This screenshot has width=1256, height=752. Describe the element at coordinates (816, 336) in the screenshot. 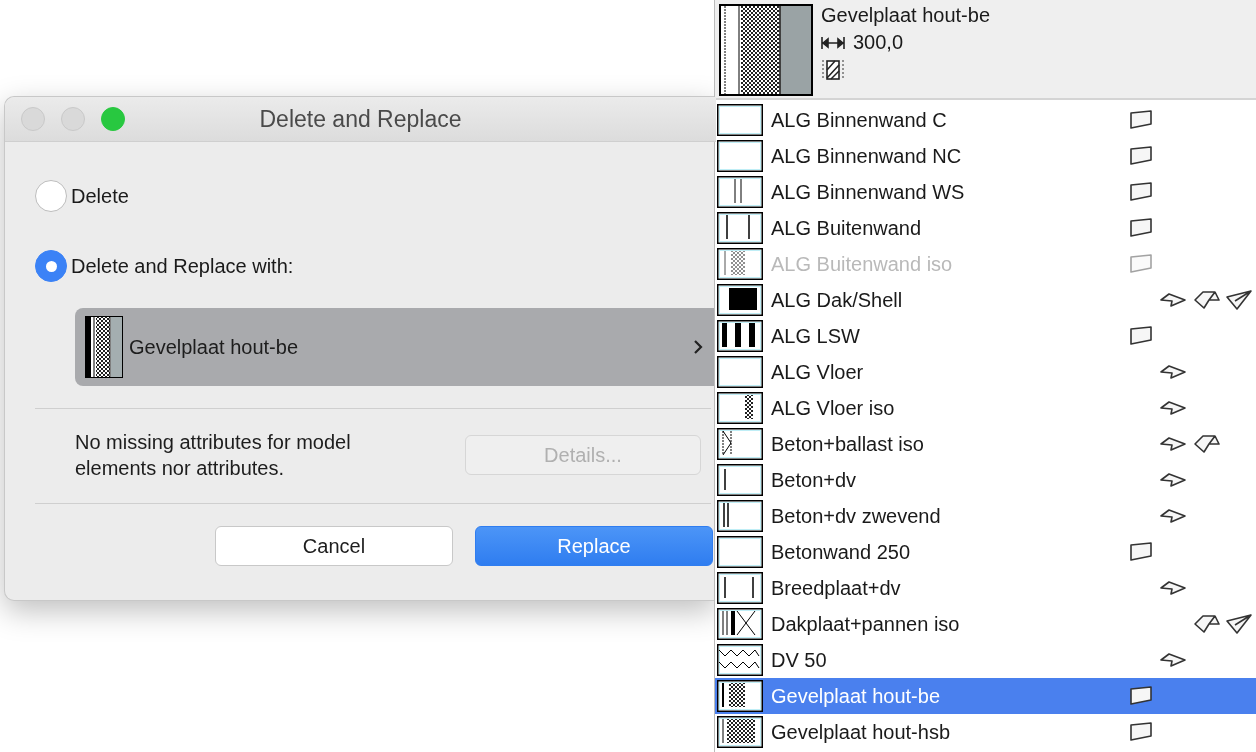

I see `material-name: ALG LSW` at that location.